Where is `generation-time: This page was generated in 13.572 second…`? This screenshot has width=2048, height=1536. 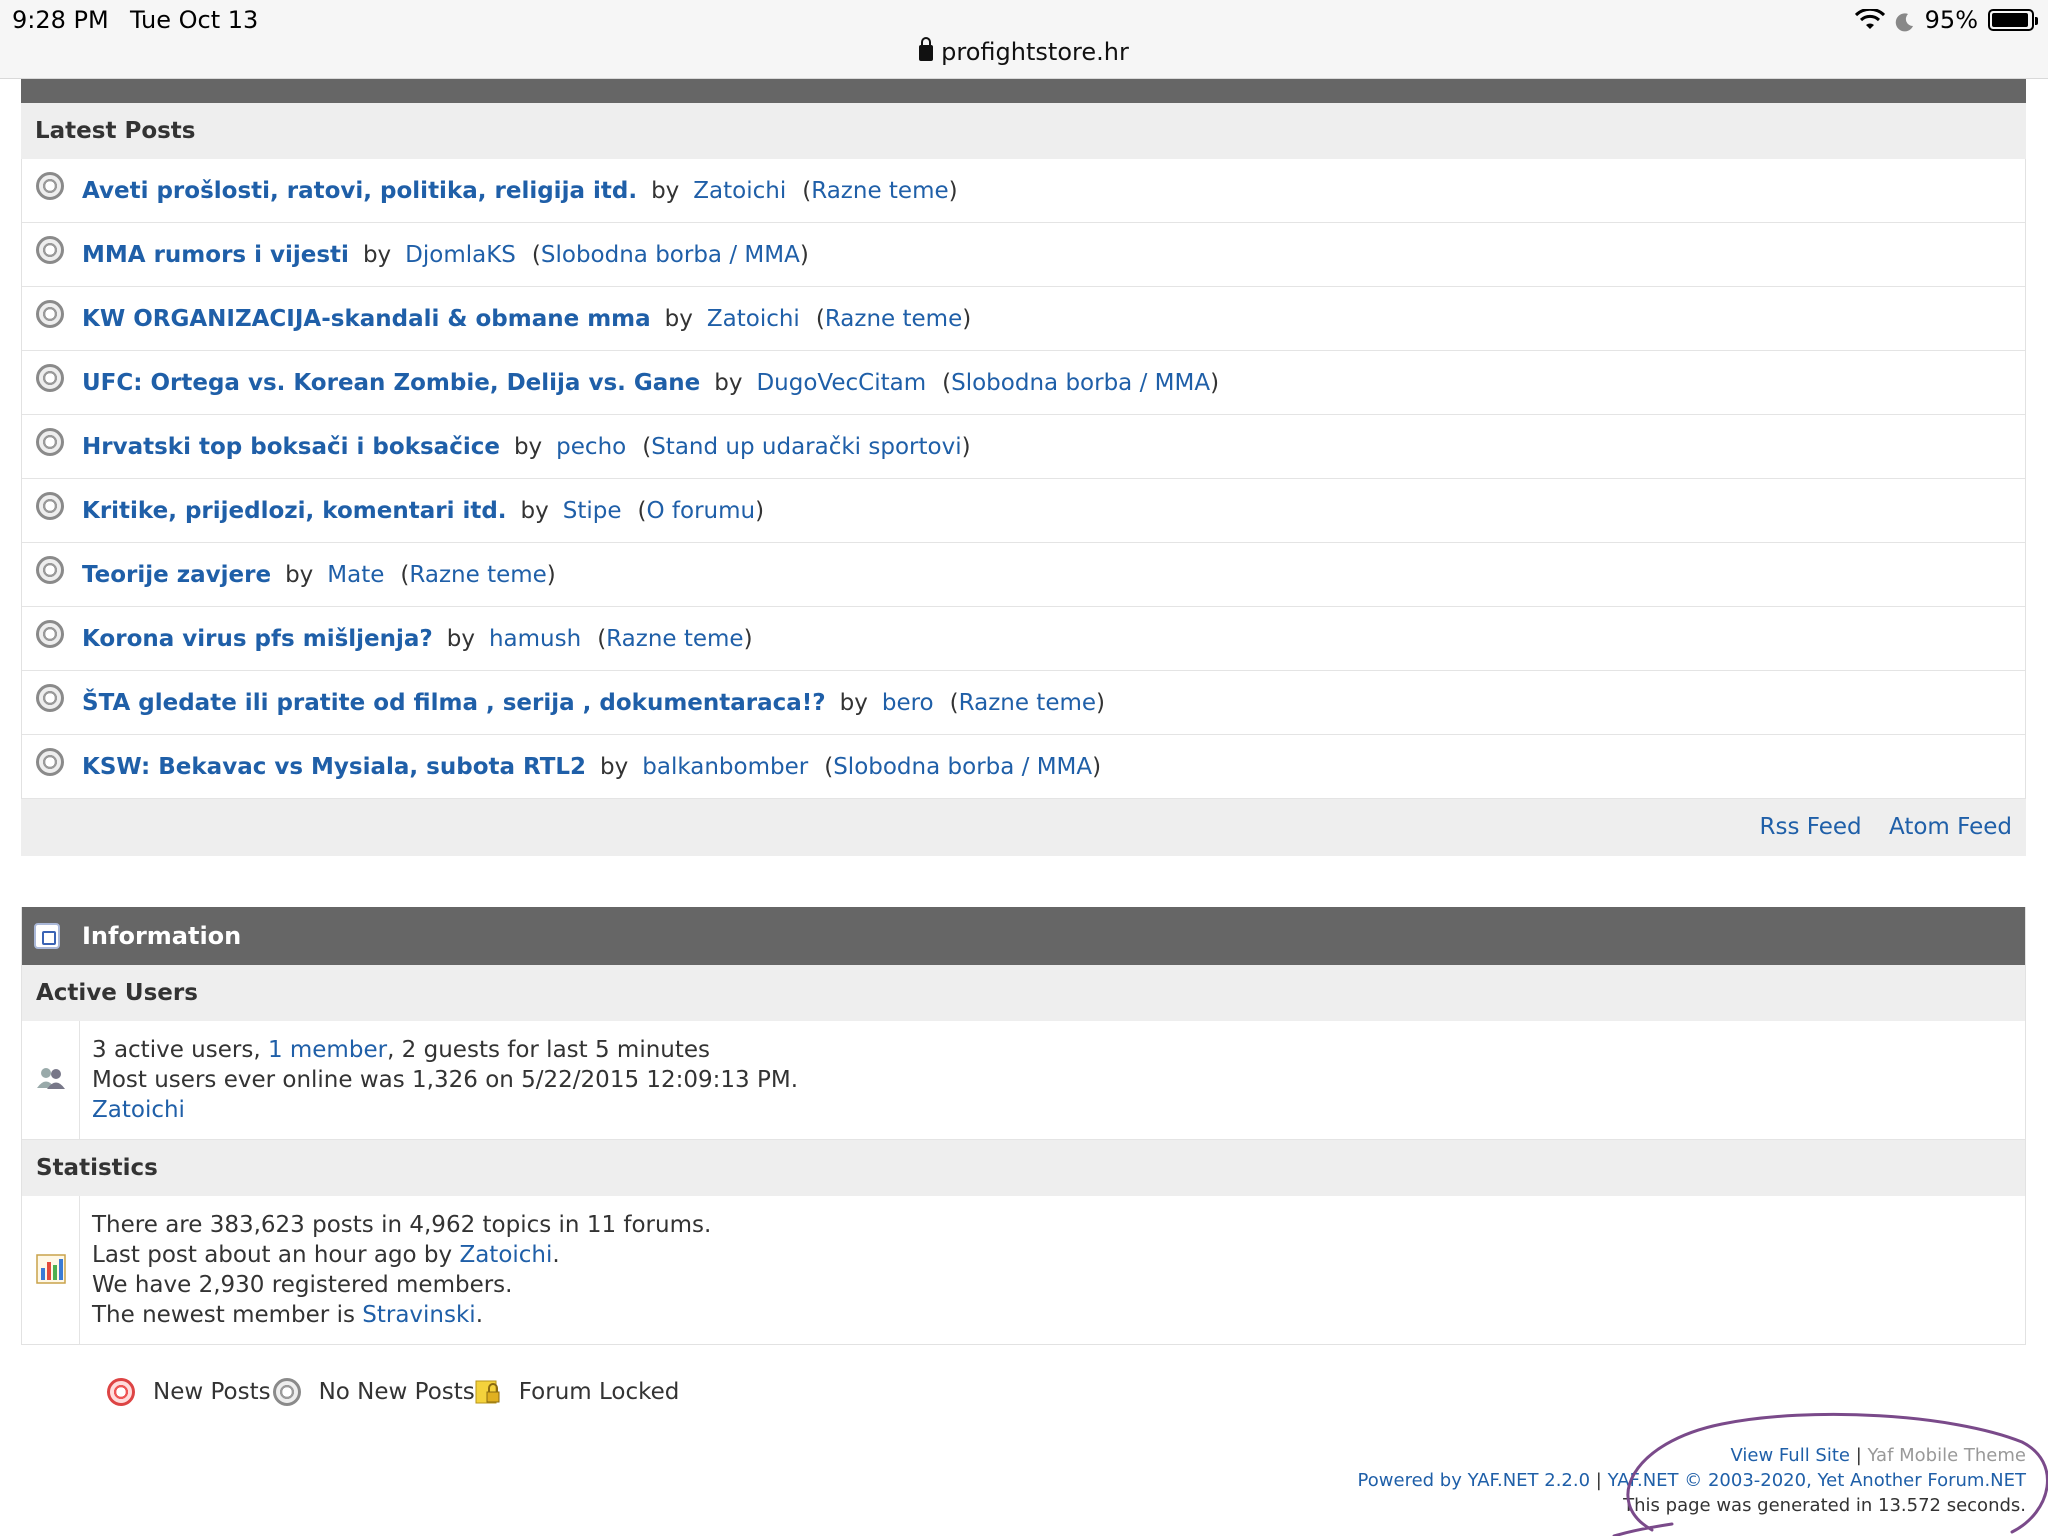 generation-time: This page was generated in 13.572 second… is located at coordinates (1824, 1505).